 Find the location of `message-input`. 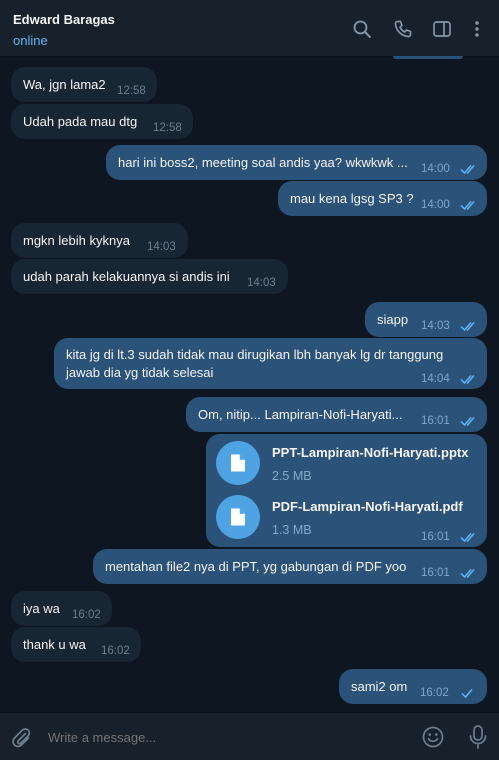

message-input is located at coordinates (223, 737).